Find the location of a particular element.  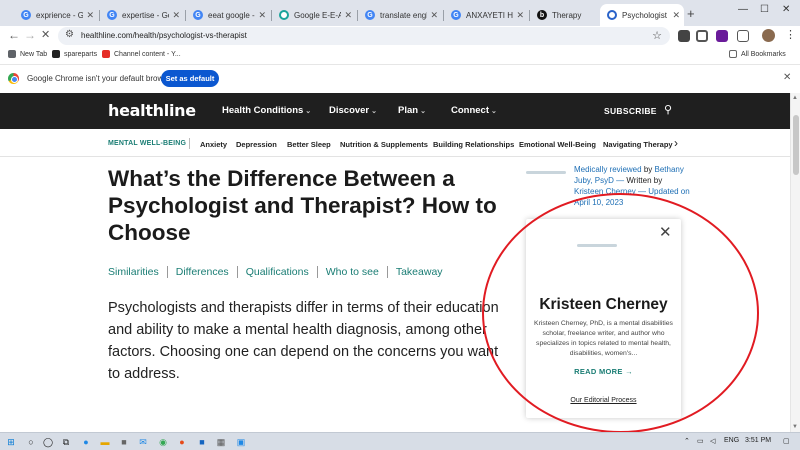

subnav-item-emotional: Emotional Well-Being is located at coordinates (557, 144).